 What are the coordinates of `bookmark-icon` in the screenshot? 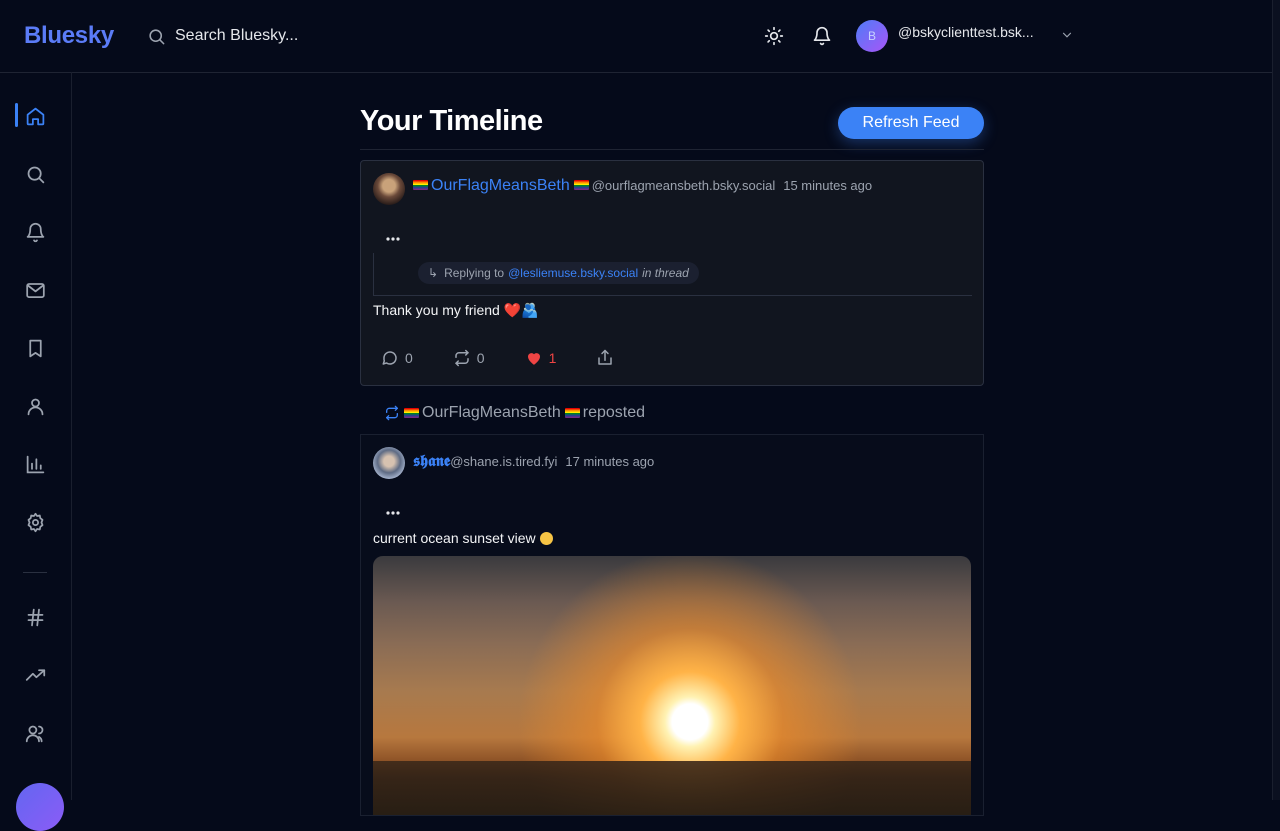 It's located at (35, 348).